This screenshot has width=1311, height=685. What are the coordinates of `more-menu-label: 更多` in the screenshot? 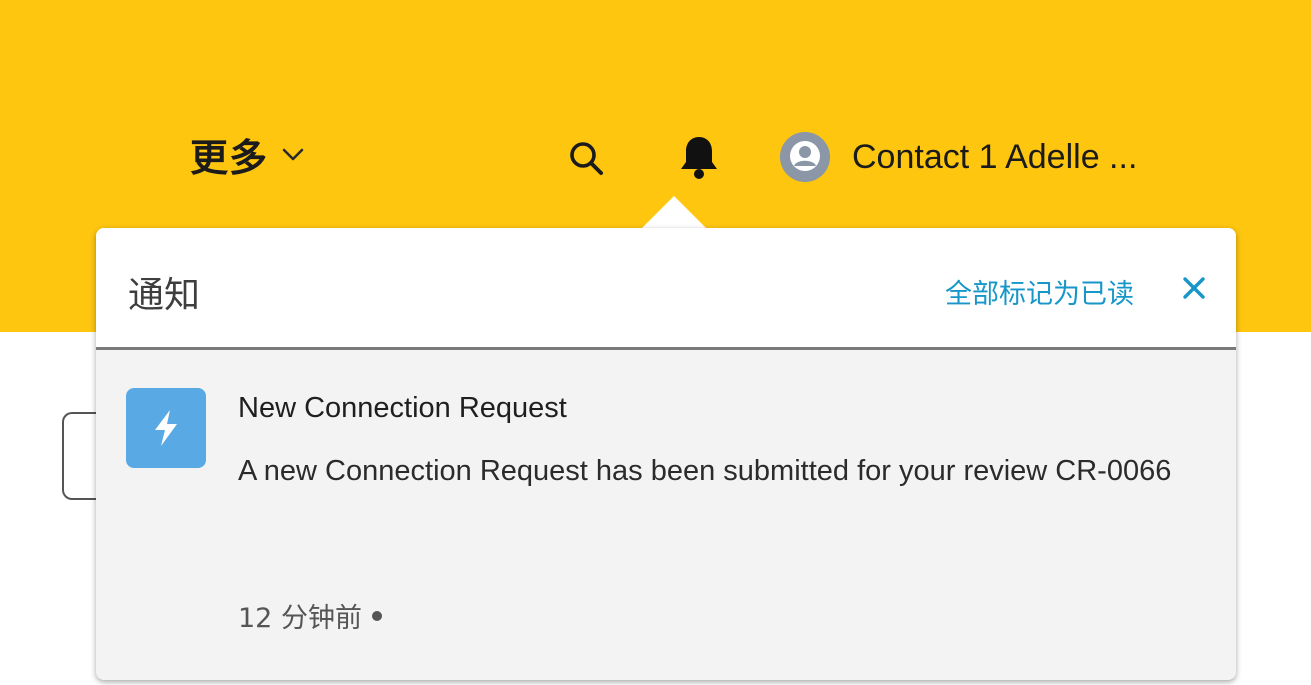 It's located at (229, 157).